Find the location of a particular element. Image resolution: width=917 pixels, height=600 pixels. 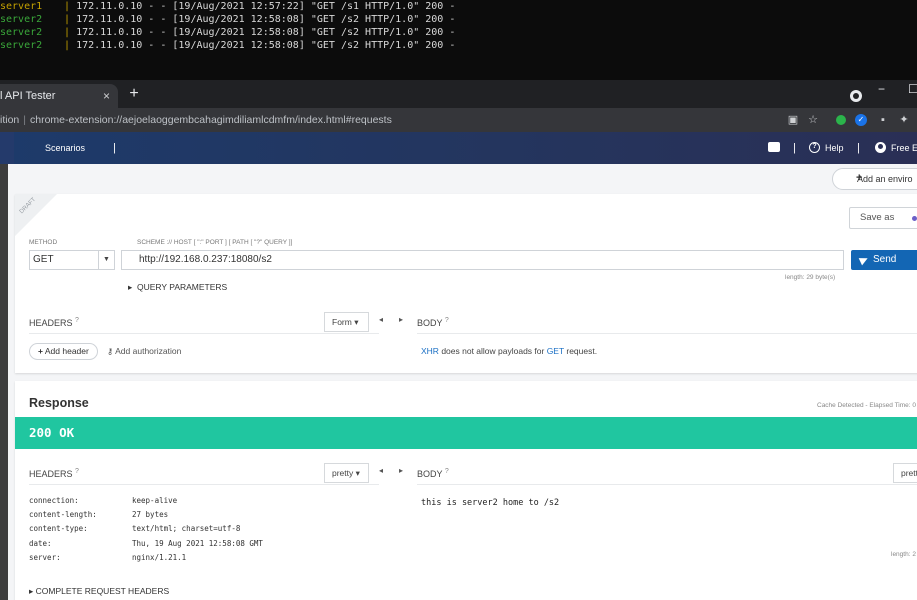

form-mode-button: Form ▾ is located at coordinates (346, 322).